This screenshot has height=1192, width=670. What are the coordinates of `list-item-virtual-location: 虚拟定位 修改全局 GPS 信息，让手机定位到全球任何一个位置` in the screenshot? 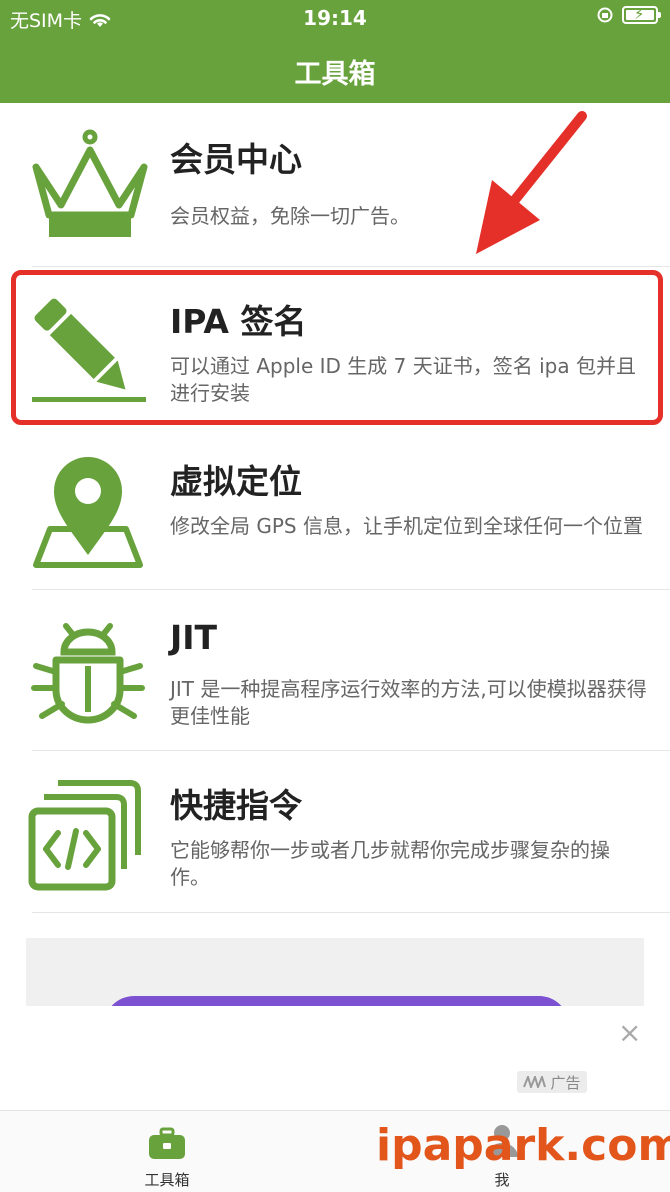 It's located at (335, 508).